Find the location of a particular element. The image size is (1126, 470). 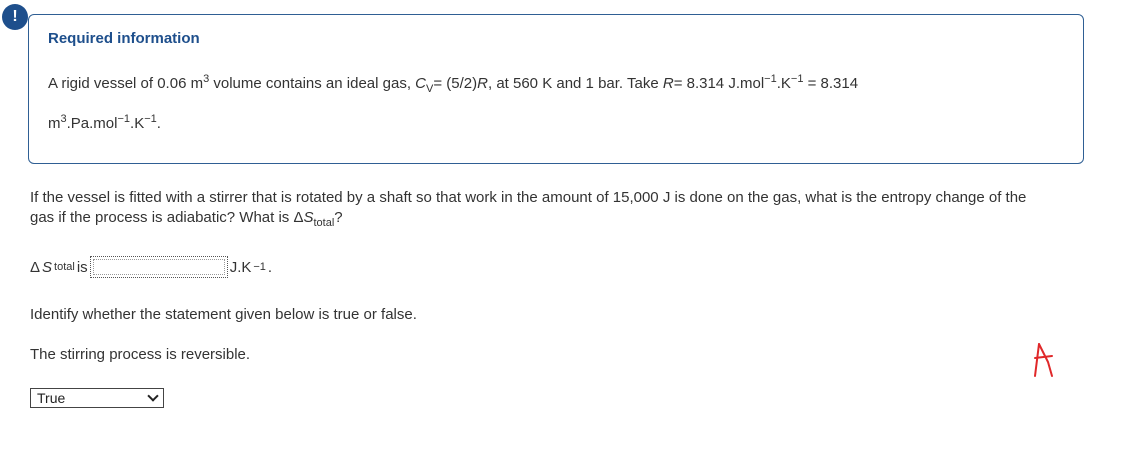

alert-icon: ! is located at coordinates (15, 17).